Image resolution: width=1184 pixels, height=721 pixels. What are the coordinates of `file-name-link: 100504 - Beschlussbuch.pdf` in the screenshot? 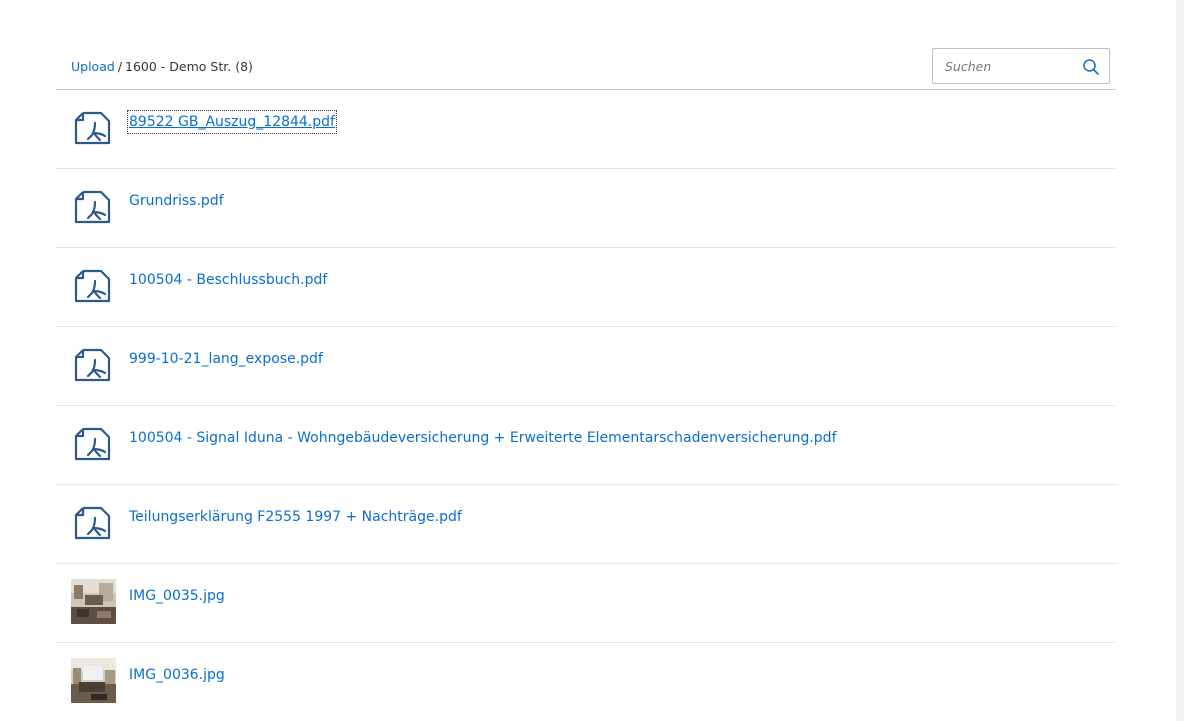 It's located at (228, 280).